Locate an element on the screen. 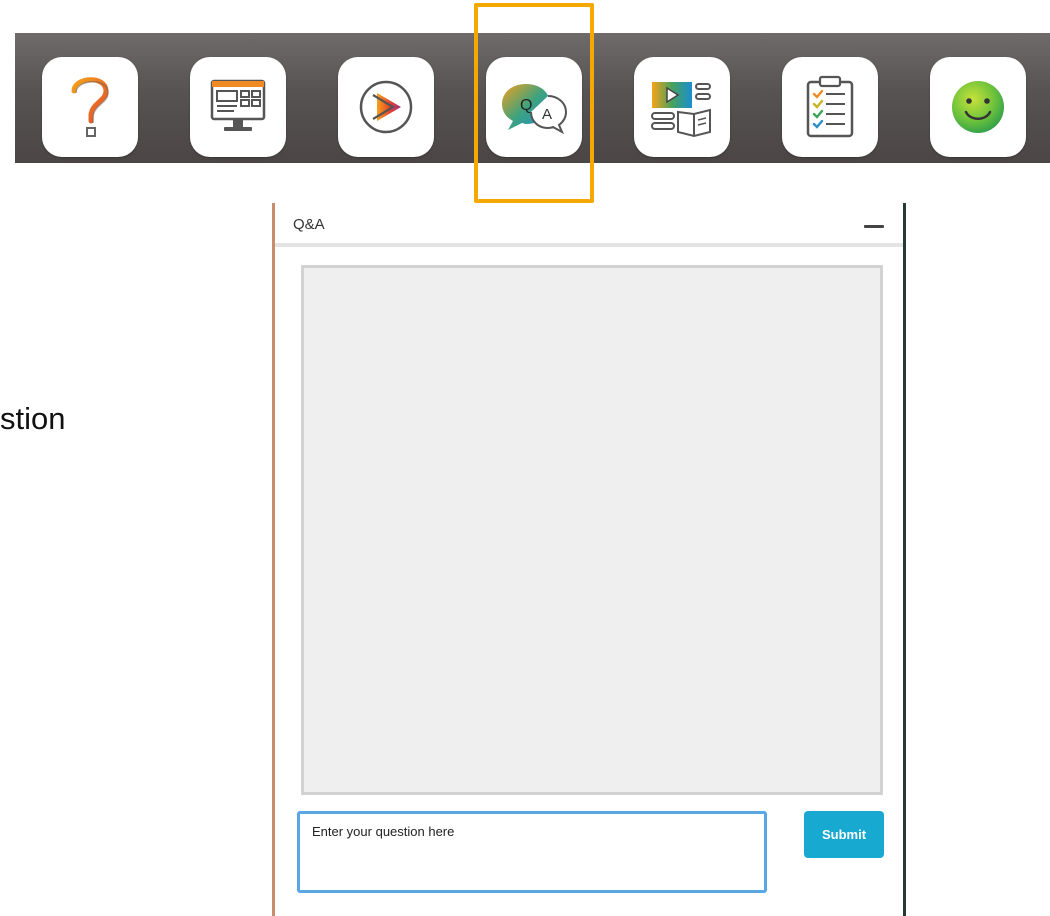  submit-button: Submit is located at coordinates (844, 834).